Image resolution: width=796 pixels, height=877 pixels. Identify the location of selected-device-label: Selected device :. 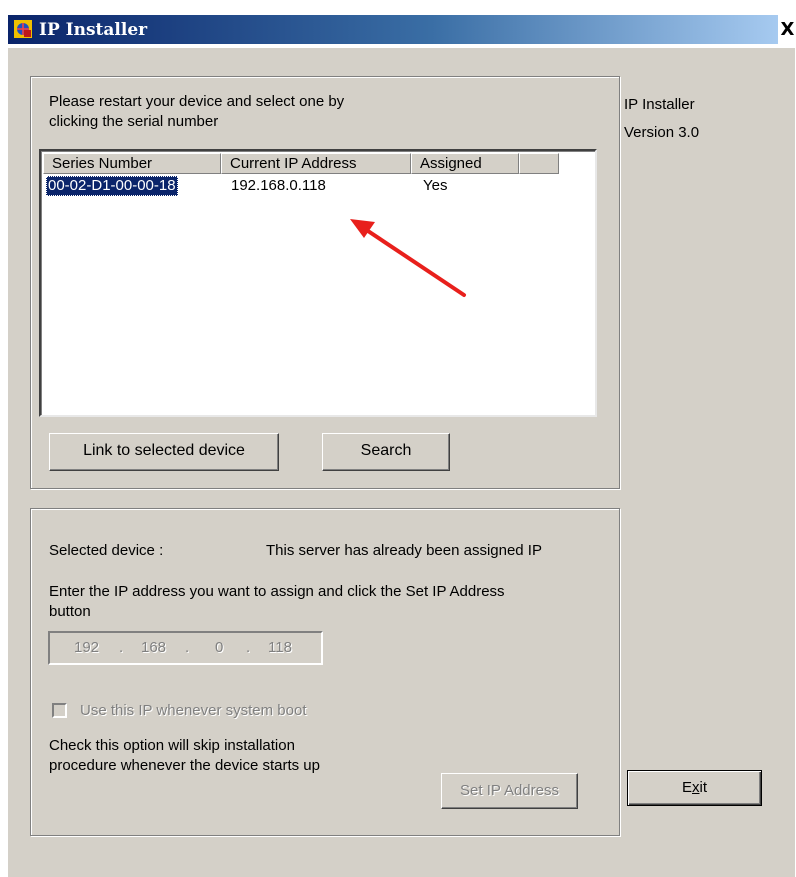
(106, 550).